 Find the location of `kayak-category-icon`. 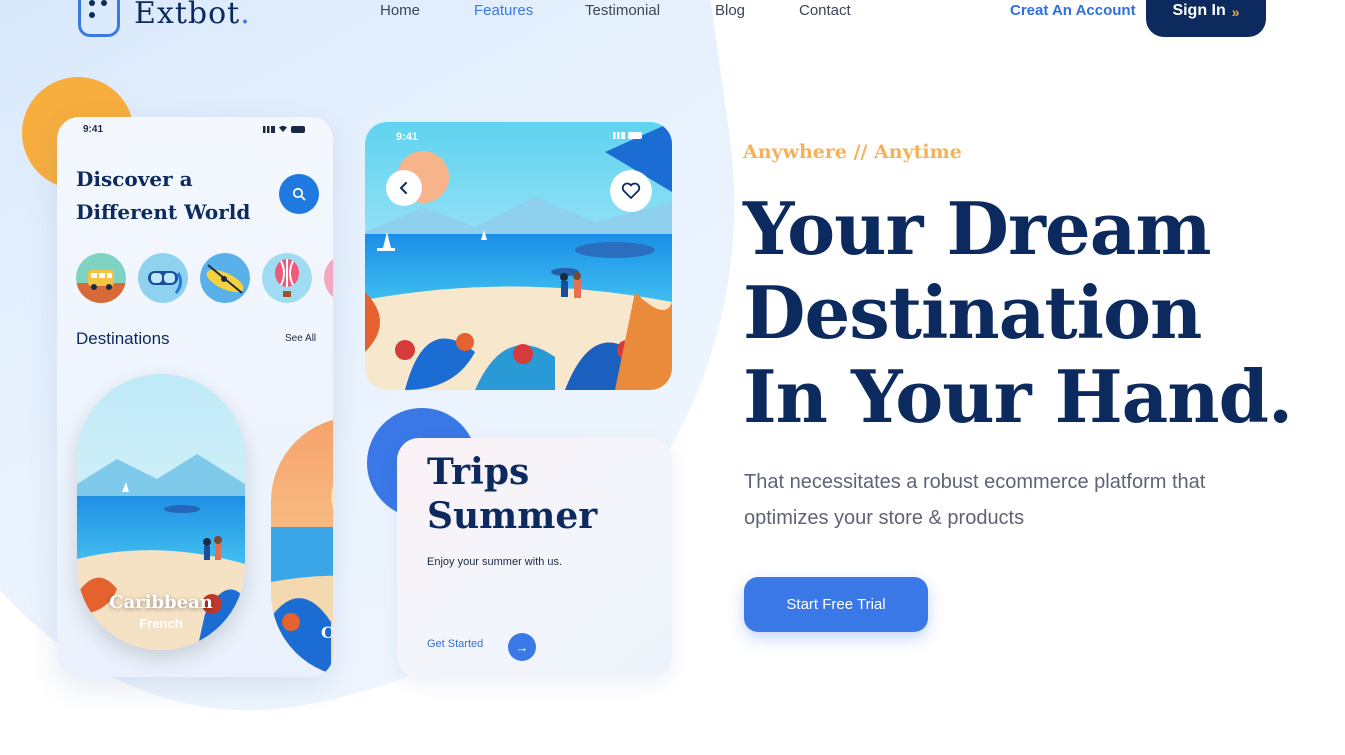

kayak-category-icon is located at coordinates (225, 278).